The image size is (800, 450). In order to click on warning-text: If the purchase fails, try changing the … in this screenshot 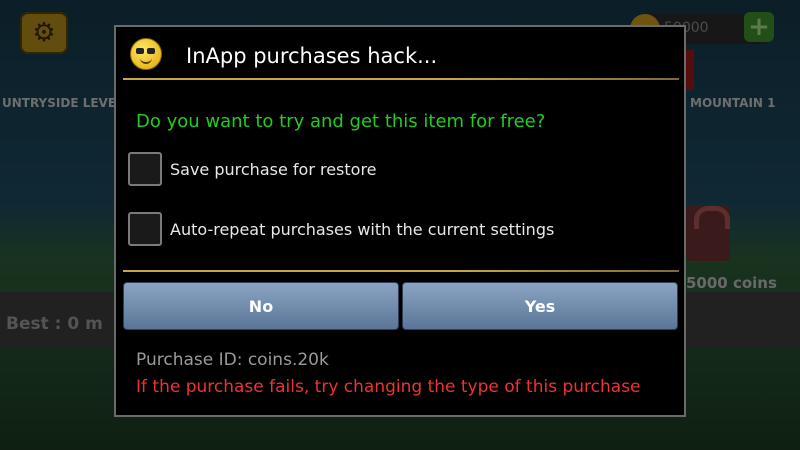, I will do `click(388, 387)`.